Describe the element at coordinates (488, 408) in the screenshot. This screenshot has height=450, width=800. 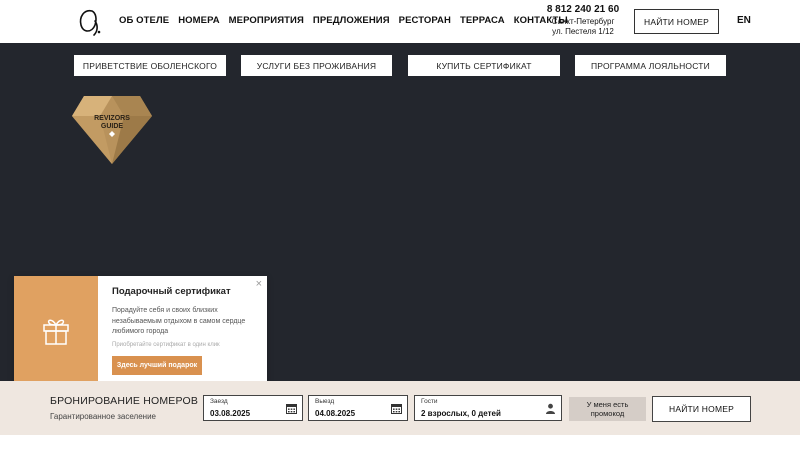
I see `guests-field: Гости 2 взрослых, 0 детей` at that location.